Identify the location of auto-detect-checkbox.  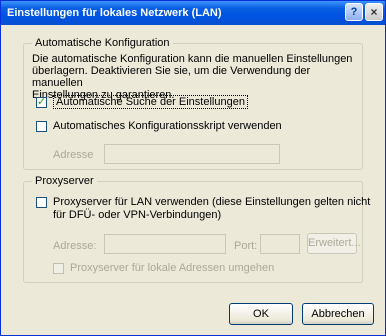
(41, 101).